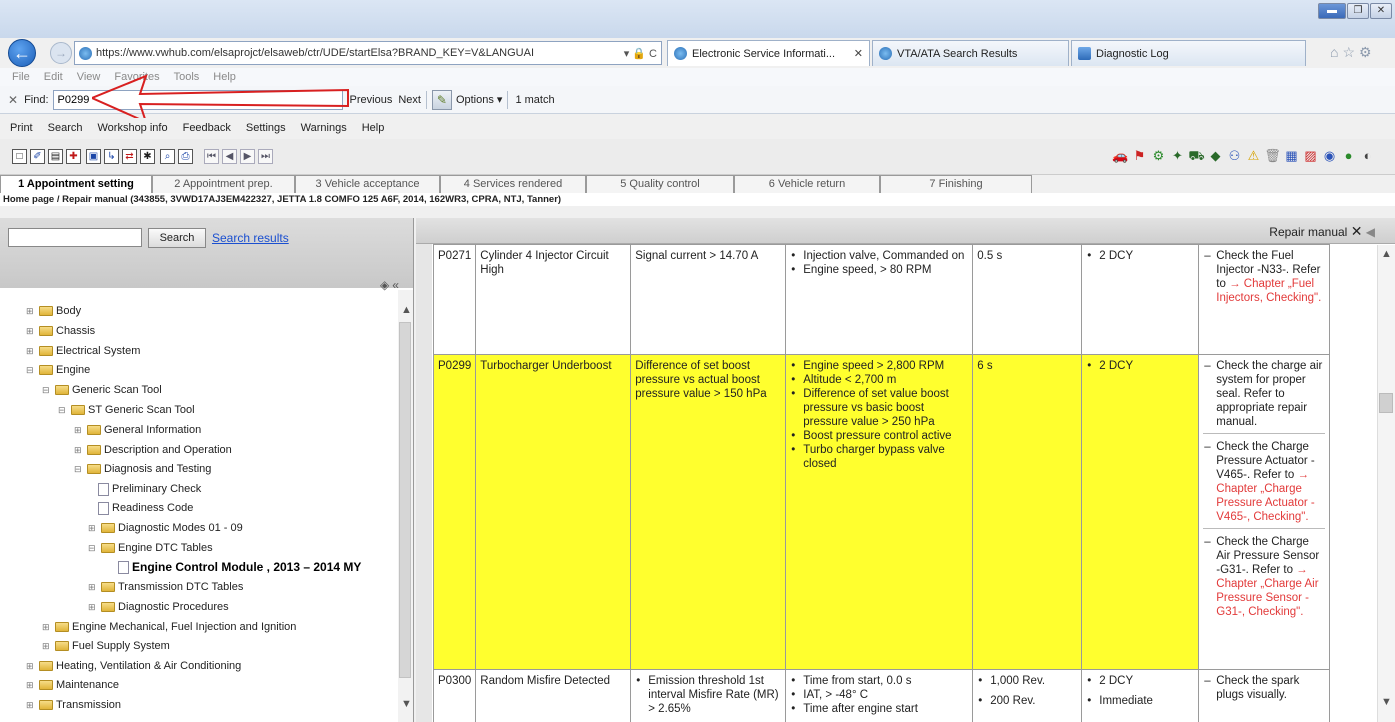 Image resolution: width=1395 pixels, height=722 pixels. Describe the element at coordinates (167, 156) in the screenshot. I see `magnifier-icon: ⌕` at that location.